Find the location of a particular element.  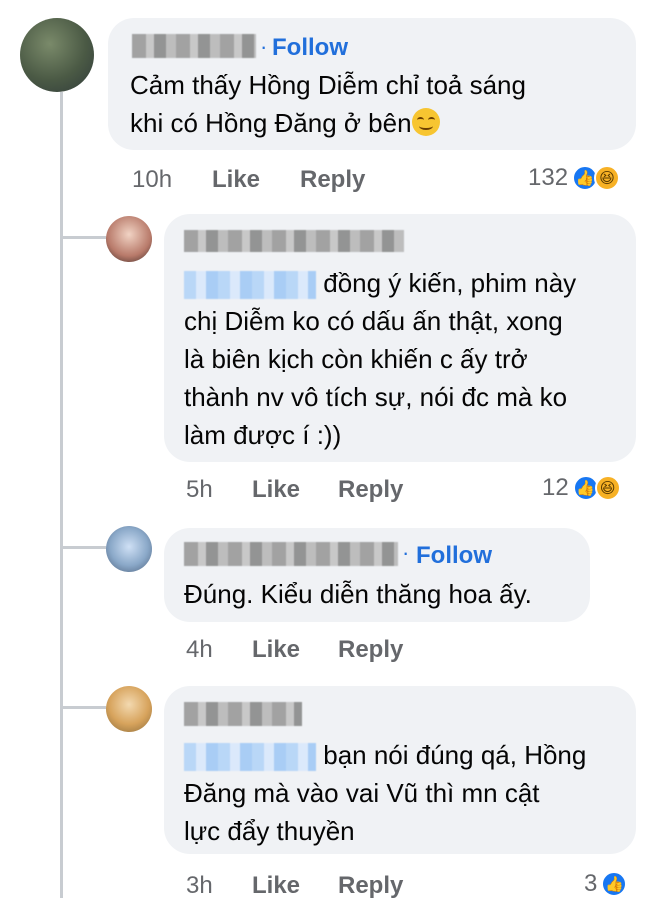

timestamp: 3h is located at coordinates (199, 885).